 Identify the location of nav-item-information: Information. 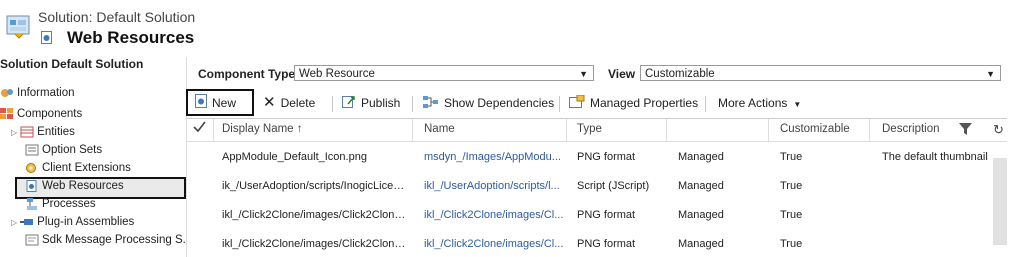
(37, 93).